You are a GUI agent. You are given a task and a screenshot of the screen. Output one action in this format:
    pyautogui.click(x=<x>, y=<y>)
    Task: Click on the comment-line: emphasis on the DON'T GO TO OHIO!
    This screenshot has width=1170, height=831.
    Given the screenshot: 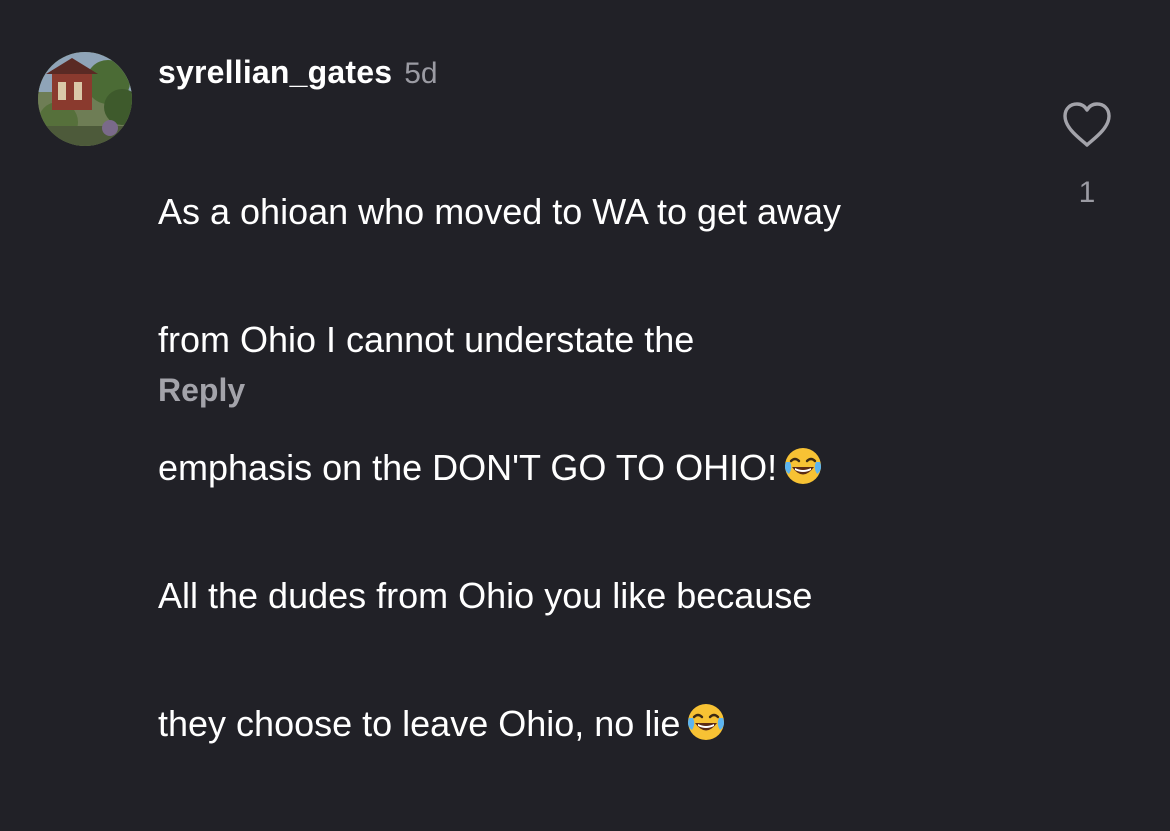 What is the action you would take?
    pyautogui.click(x=598, y=468)
    